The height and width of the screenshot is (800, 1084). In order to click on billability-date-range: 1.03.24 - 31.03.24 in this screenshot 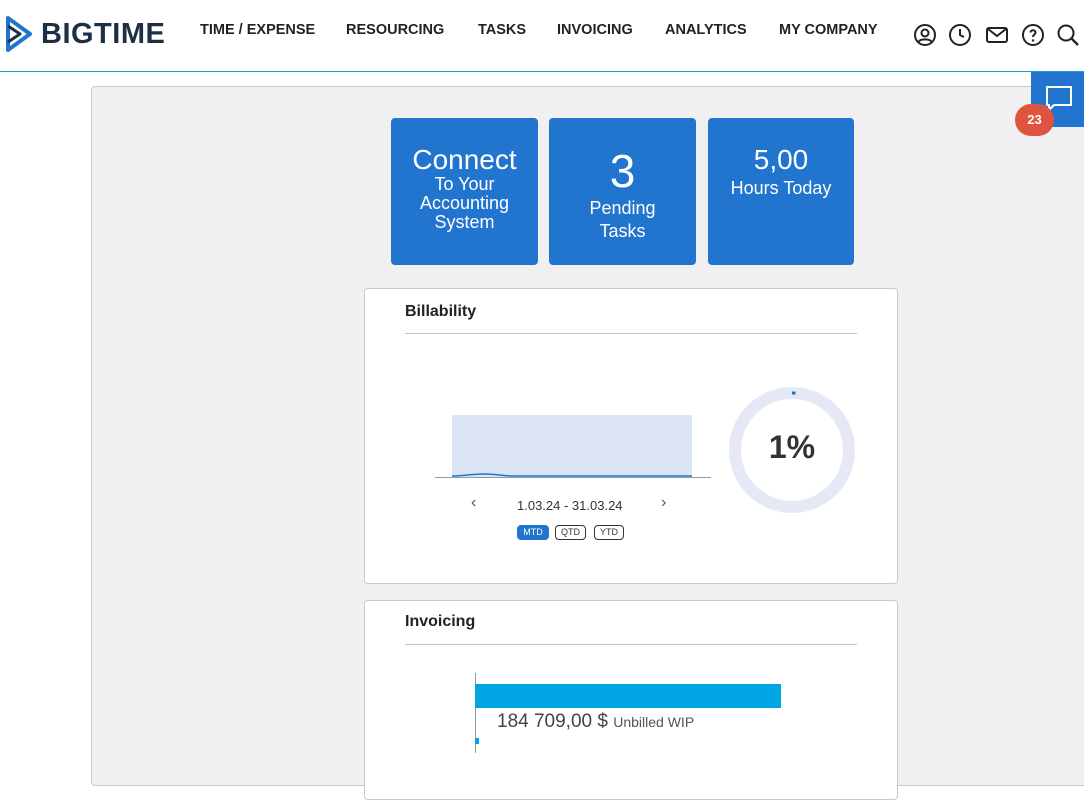, I will do `click(570, 505)`.